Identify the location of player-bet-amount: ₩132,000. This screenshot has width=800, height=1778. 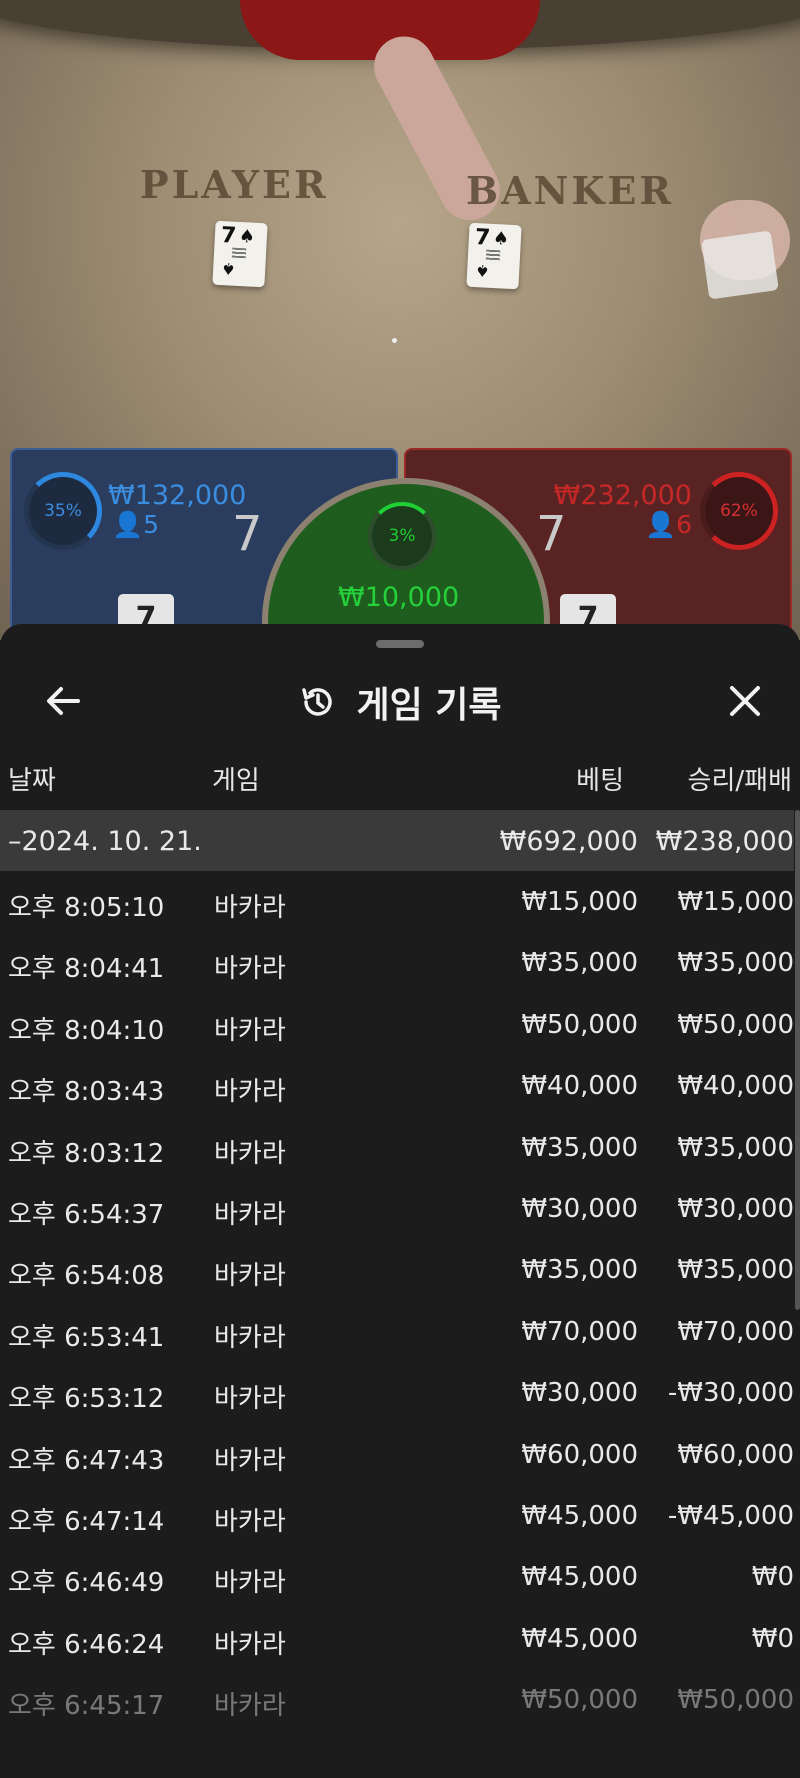
(177, 495).